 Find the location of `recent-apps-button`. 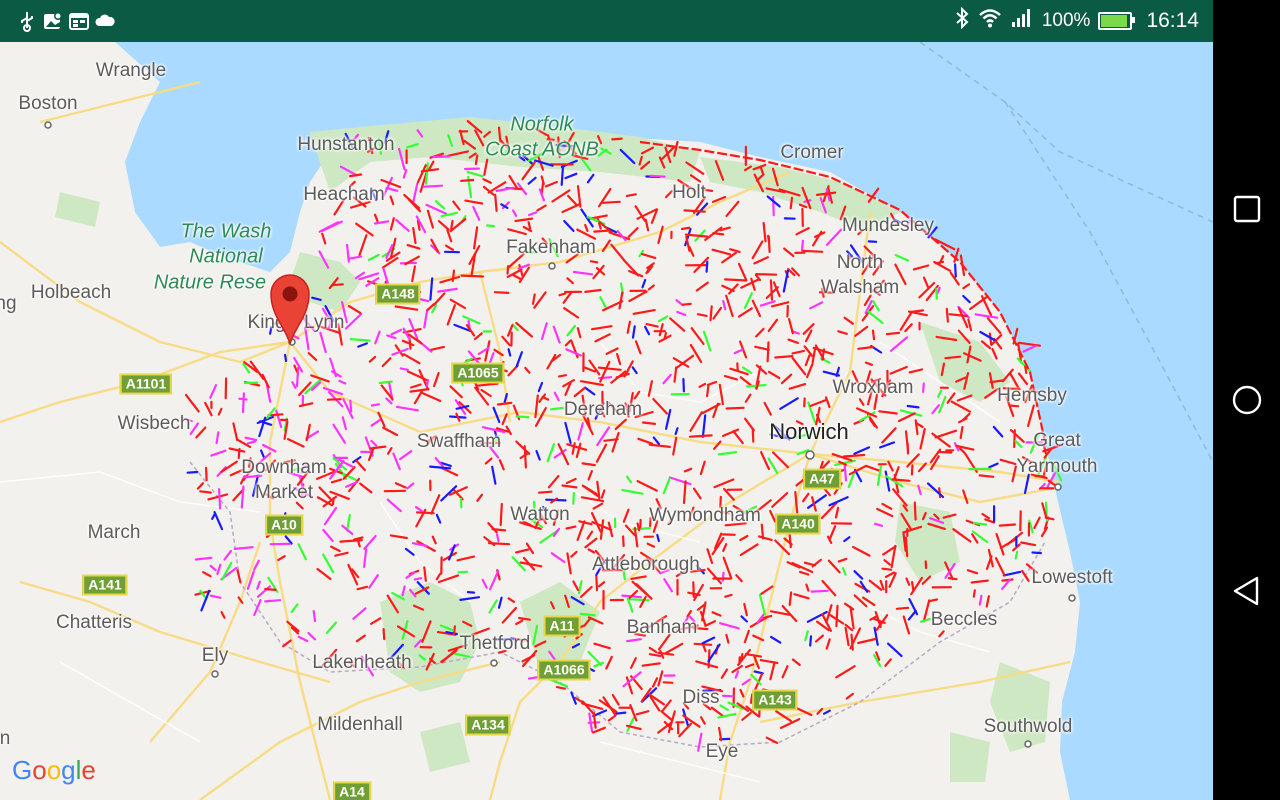

recent-apps-button is located at coordinates (1247, 209).